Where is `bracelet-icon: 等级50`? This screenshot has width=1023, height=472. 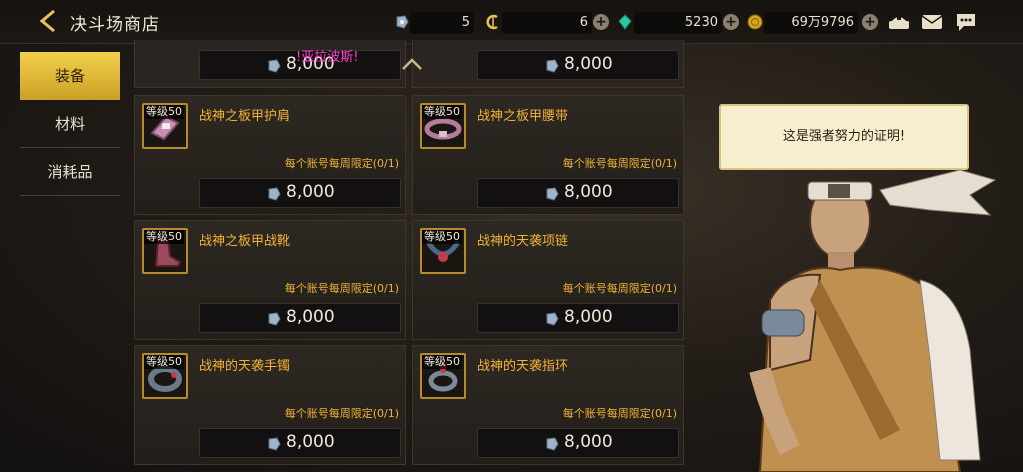
bracelet-icon: 等级50 is located at coordinates (165, 376).